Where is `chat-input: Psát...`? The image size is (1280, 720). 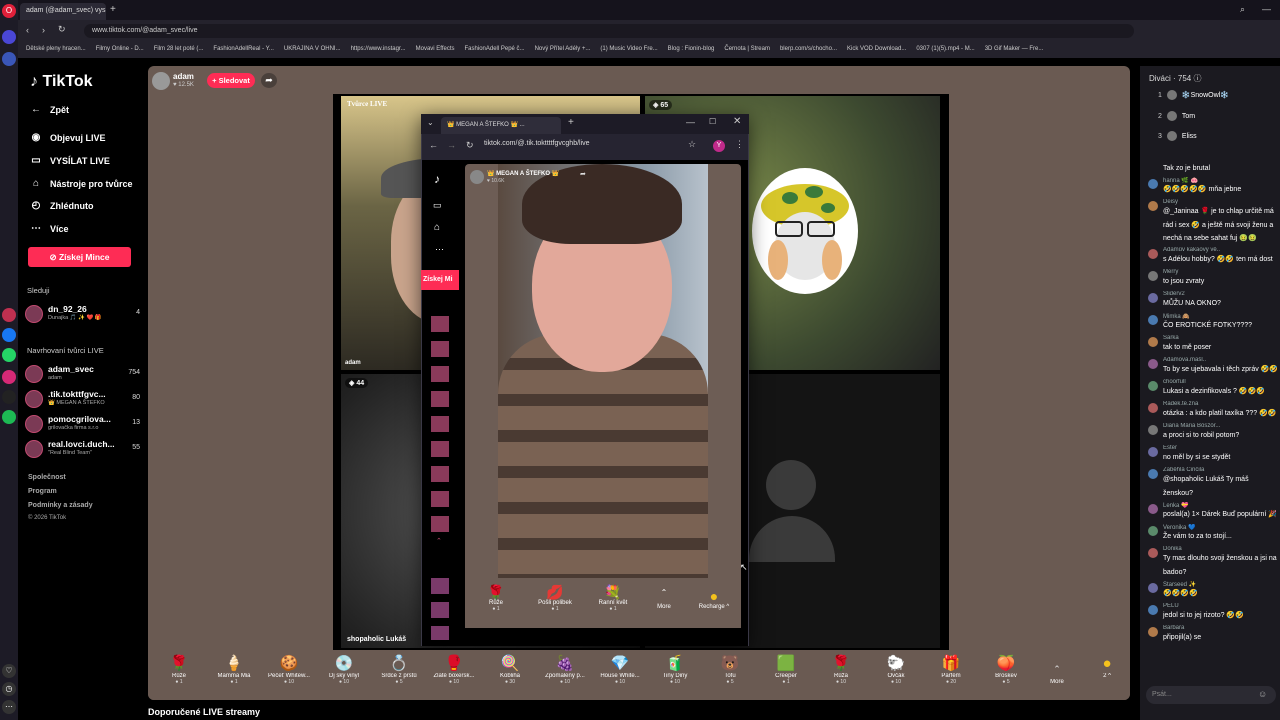 chat-input: Psát... is located at coordinates (1211, 695).